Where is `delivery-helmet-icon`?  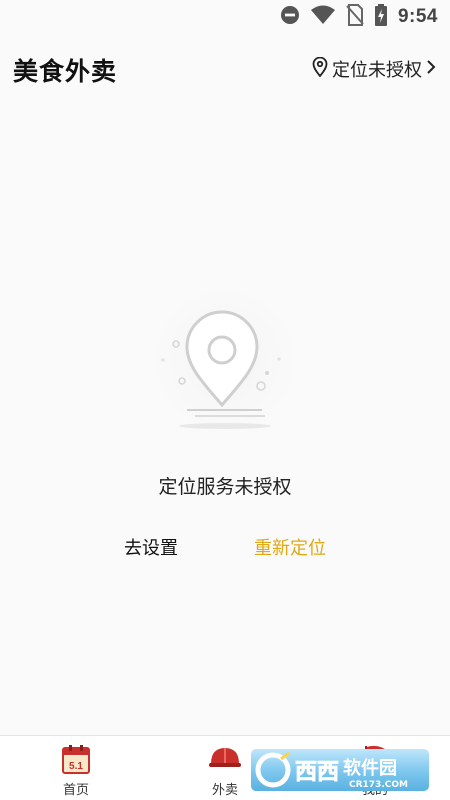
delivery-helmet-icon is located at coordinates (225, 760).